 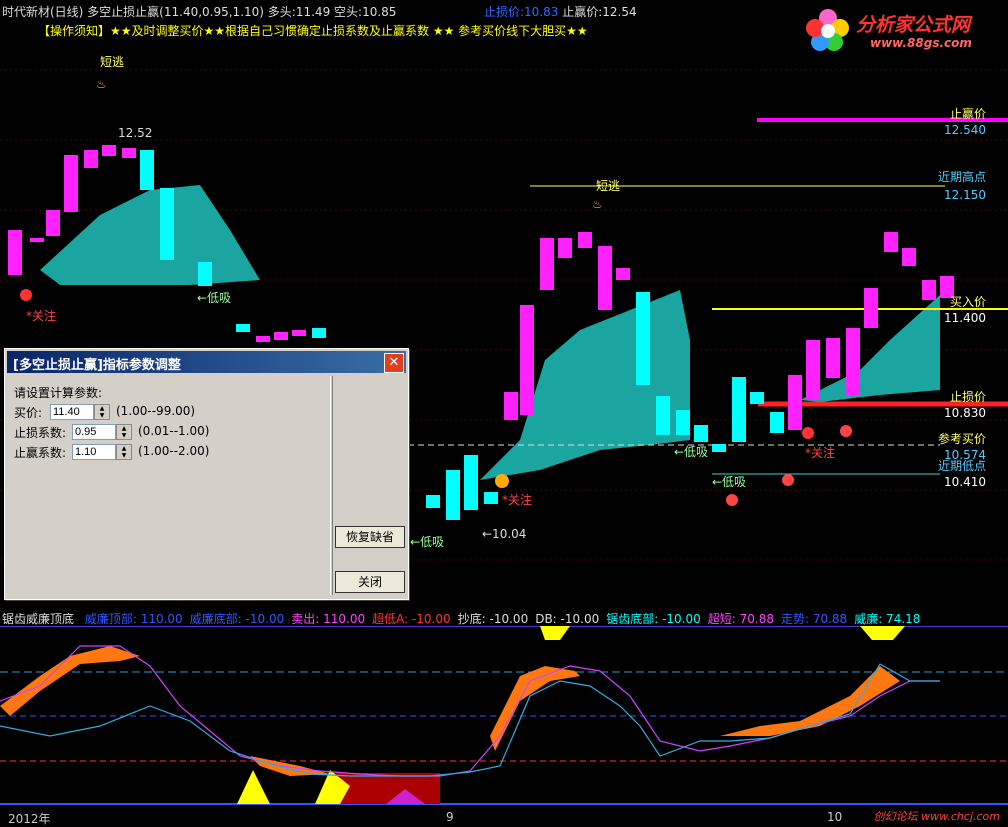 I want to click on dialog-close-action-button: 关闭, so click(x=370, y=582).